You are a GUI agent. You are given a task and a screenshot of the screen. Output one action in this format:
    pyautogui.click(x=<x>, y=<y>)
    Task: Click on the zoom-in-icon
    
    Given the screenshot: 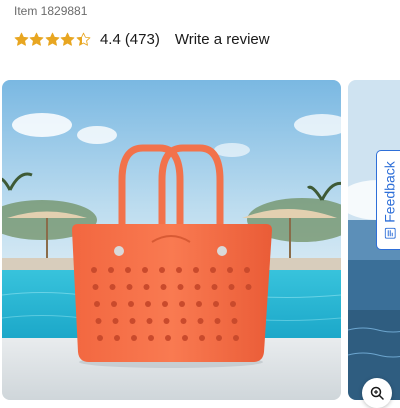 What is the action you would take?
    pyautogui.click(x=377, y=393)
    